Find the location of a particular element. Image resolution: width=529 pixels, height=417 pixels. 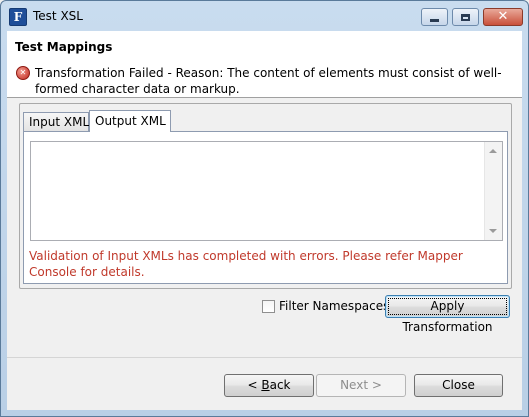

minimize-button is located at coordinates (434, 17).